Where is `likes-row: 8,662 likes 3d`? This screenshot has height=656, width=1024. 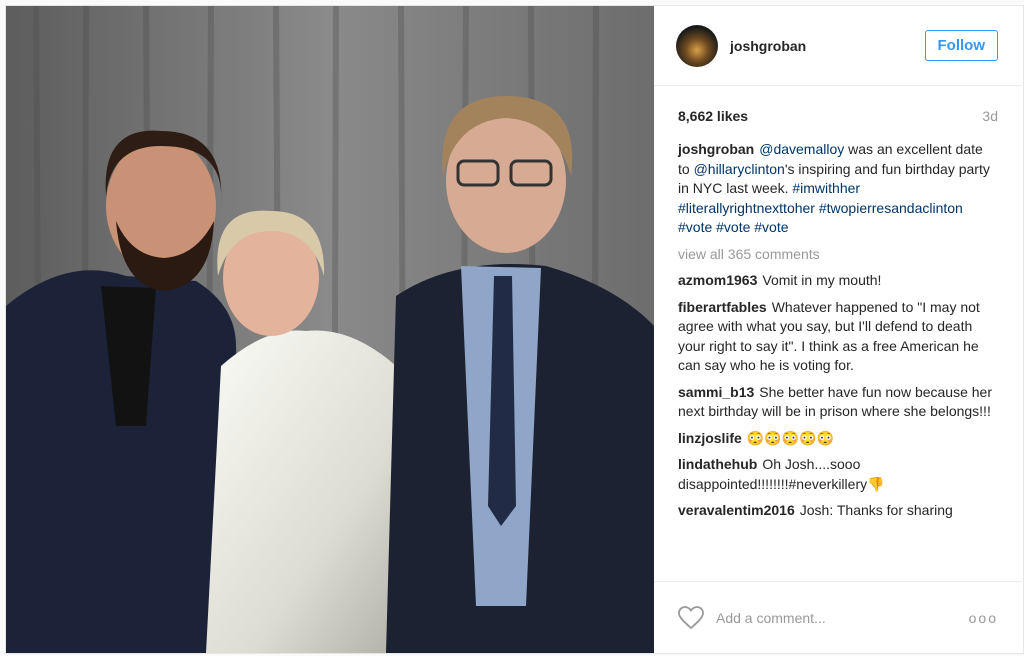
likes-row: 8,662 likes 3d is located at coordinates (838, 116).